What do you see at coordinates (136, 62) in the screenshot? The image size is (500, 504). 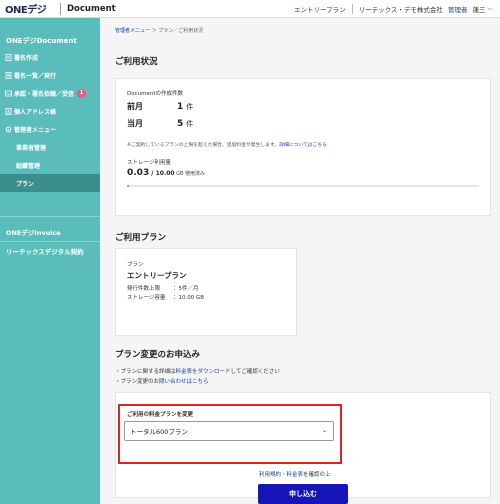 I see `usage-heading: ご利用状況` at bounding box center [136, 62].